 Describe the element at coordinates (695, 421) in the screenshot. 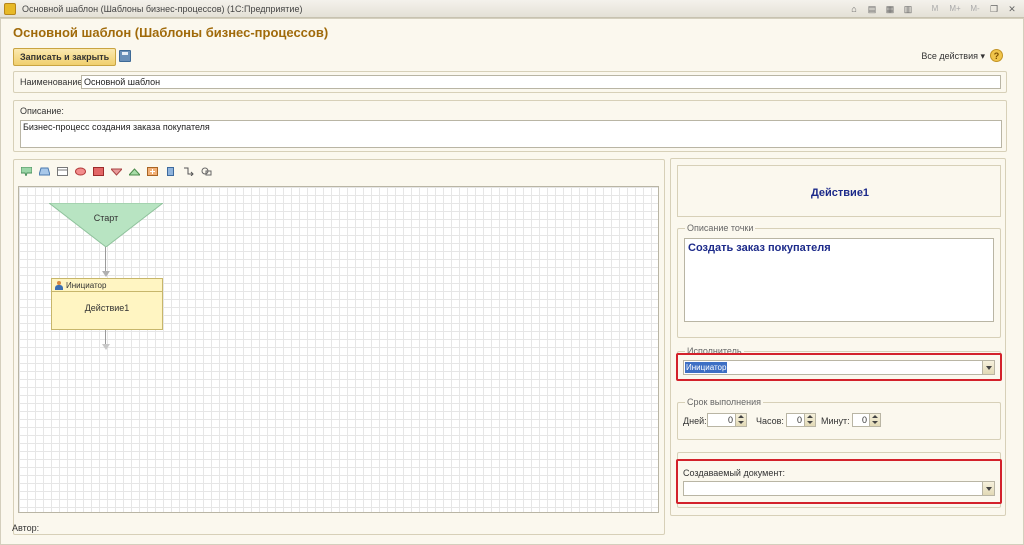

I see `days-label: Дней:` at that location.